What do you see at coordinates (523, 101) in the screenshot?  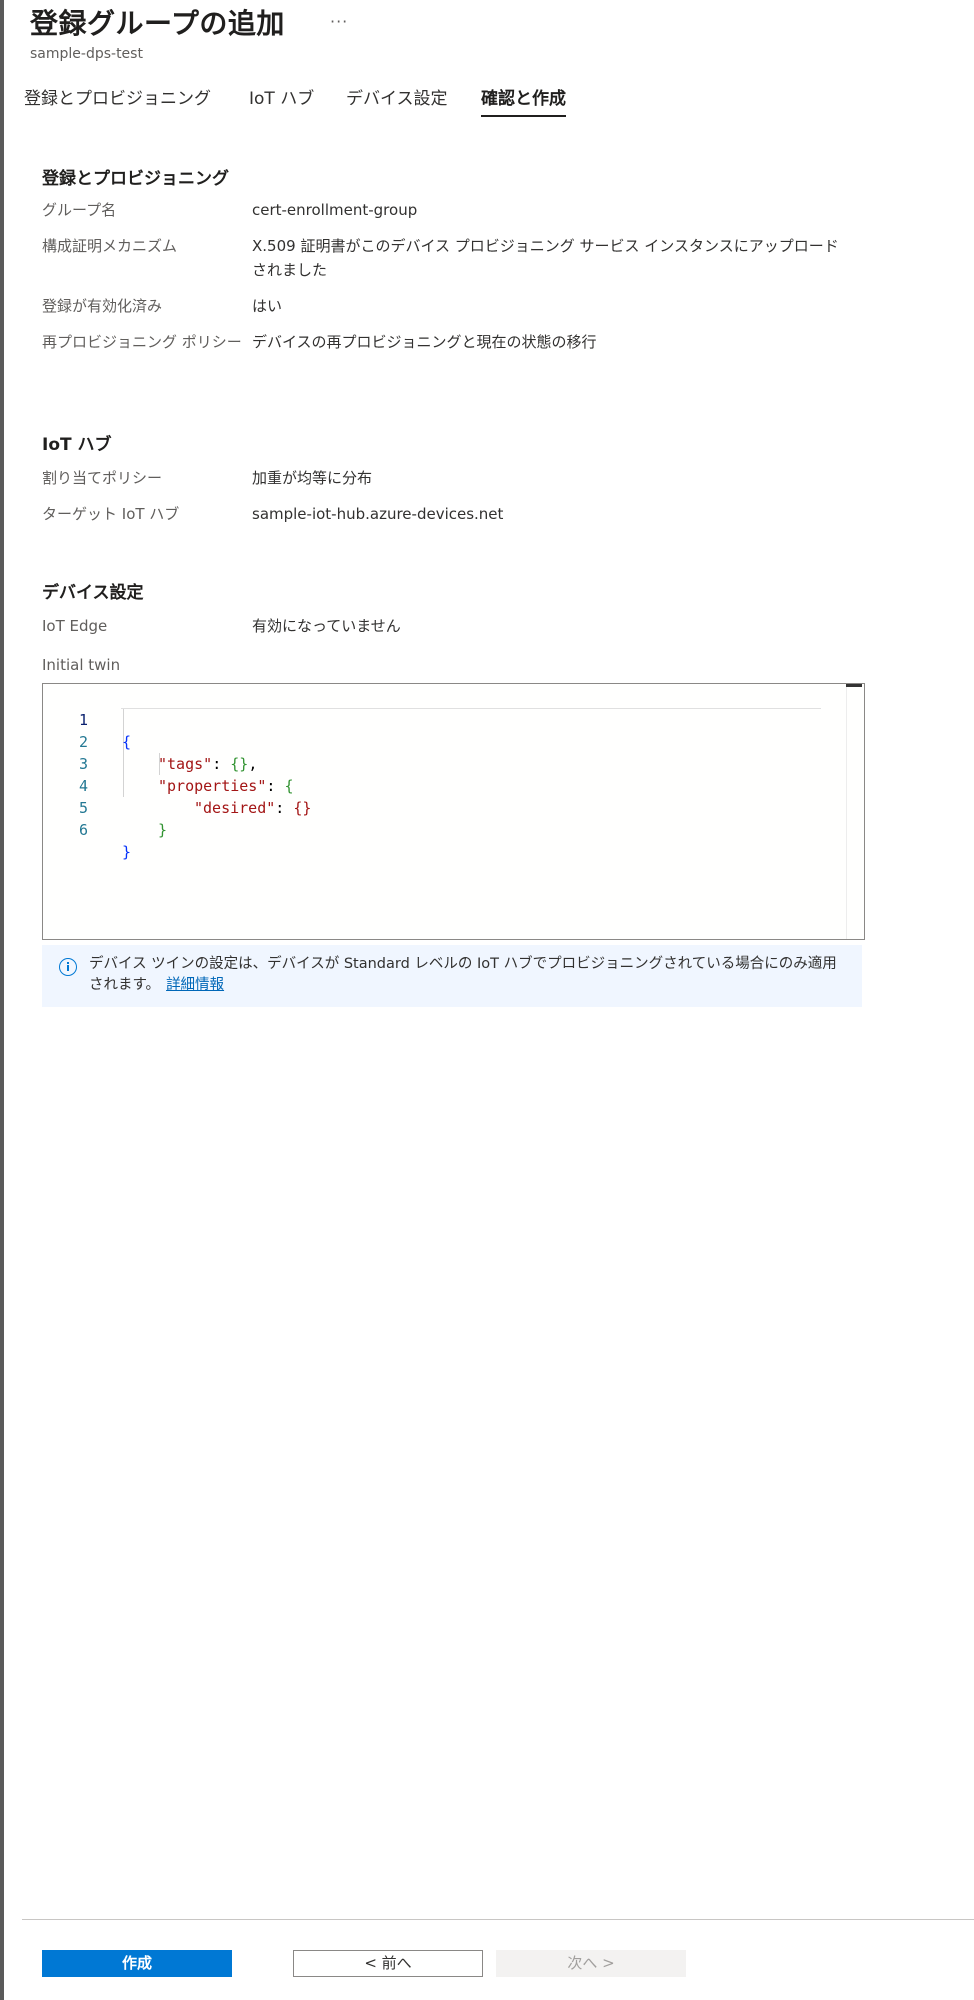 I see `tab-review-create: 確認と作成` at bounding box center [523, 101].